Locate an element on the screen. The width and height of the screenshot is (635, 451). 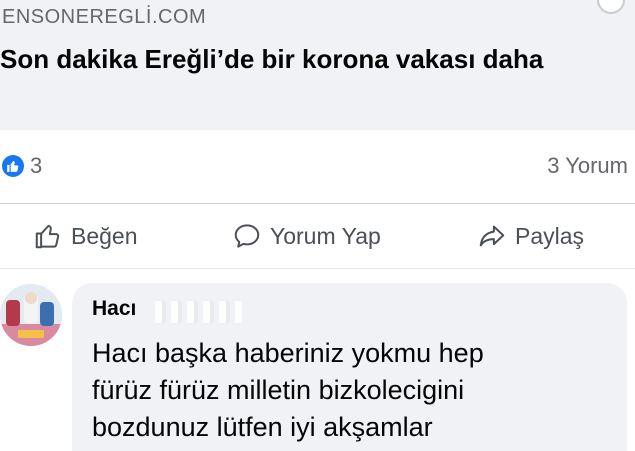
comment-button-label: Yorum Yap is located at coordinates (325, 235).